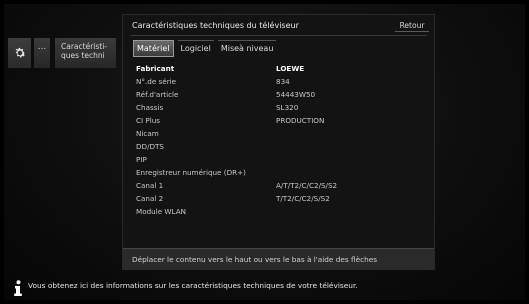 The height and width of the screenshot is (304, 529). What do you see at coordinates (18, 288) in the screenshot?
I see `info-icon` at bounding box center [18, 288].